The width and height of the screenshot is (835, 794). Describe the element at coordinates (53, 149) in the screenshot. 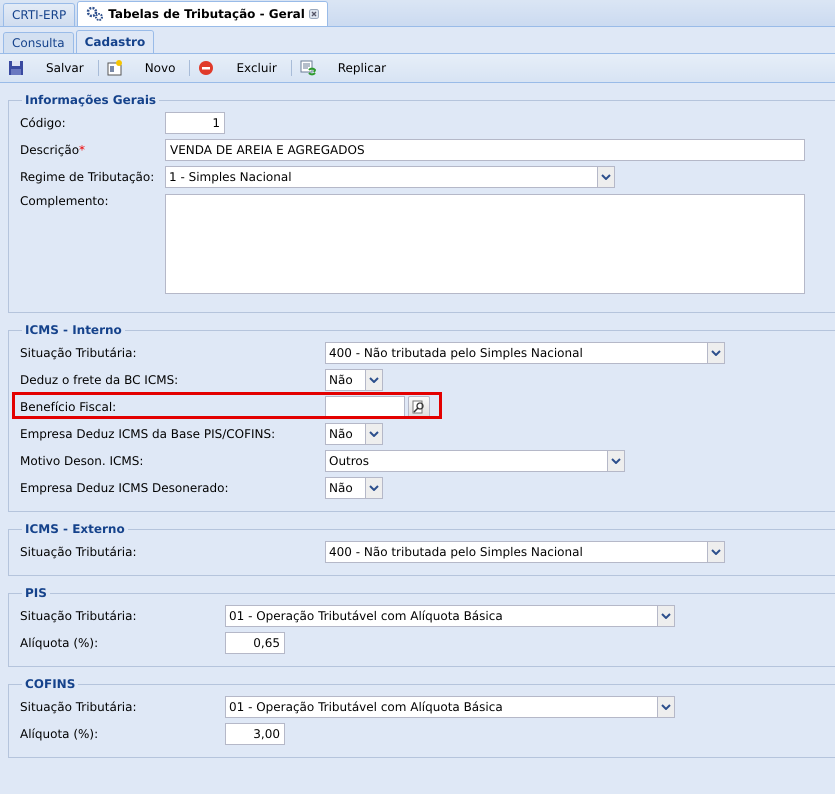

I see `field-label: Descrição*` at that location.